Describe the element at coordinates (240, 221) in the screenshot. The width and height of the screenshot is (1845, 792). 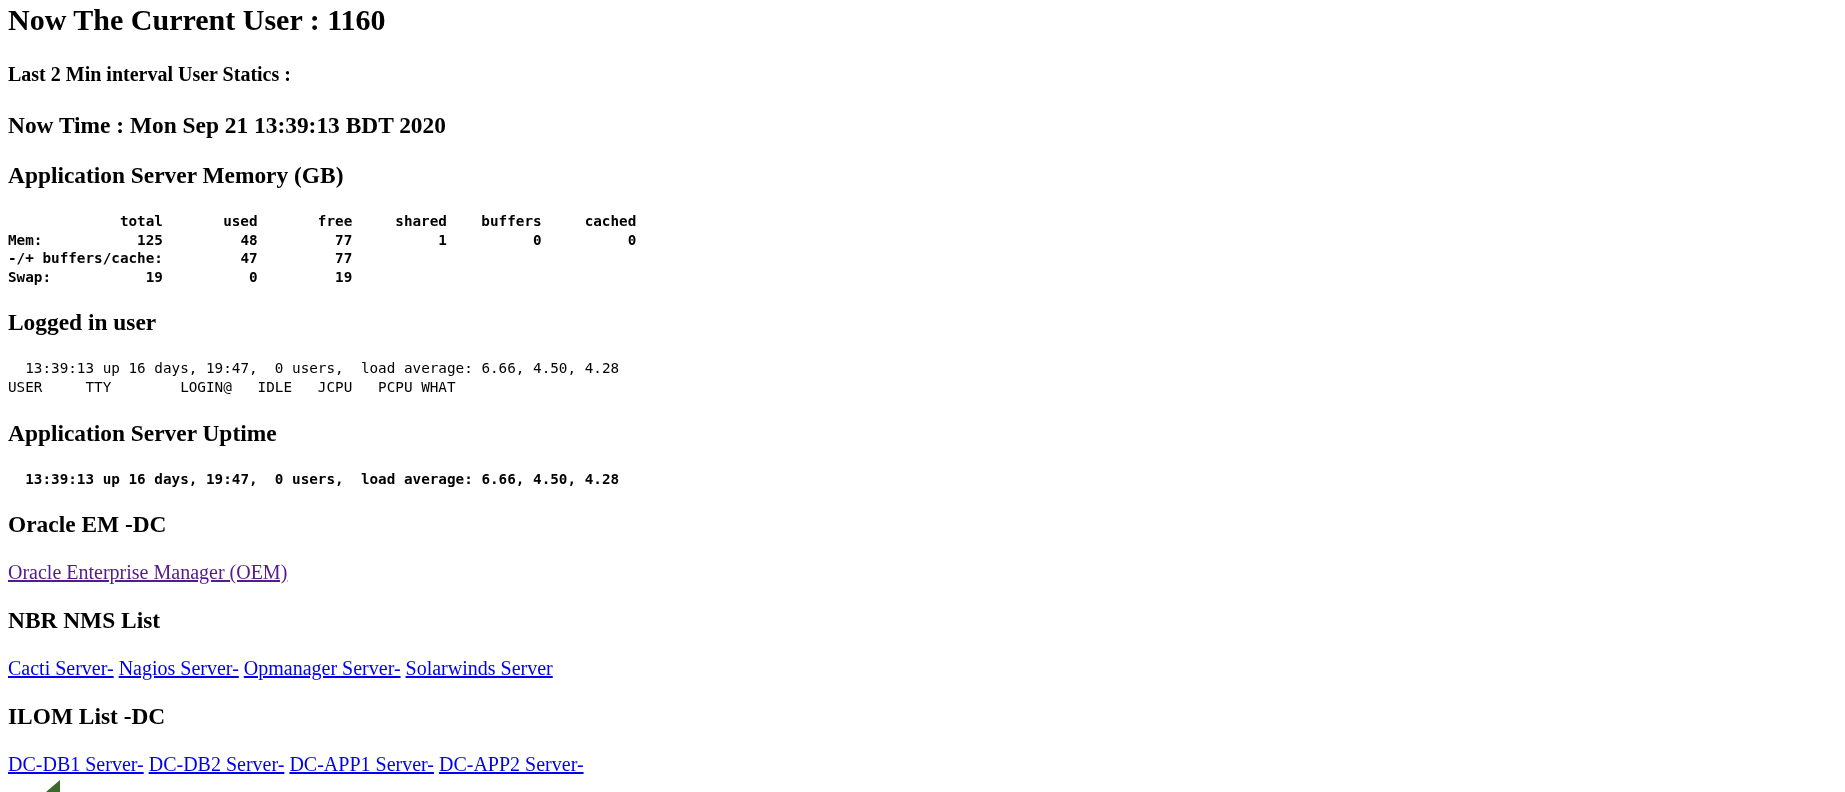
I see `column-header: used` at that location.